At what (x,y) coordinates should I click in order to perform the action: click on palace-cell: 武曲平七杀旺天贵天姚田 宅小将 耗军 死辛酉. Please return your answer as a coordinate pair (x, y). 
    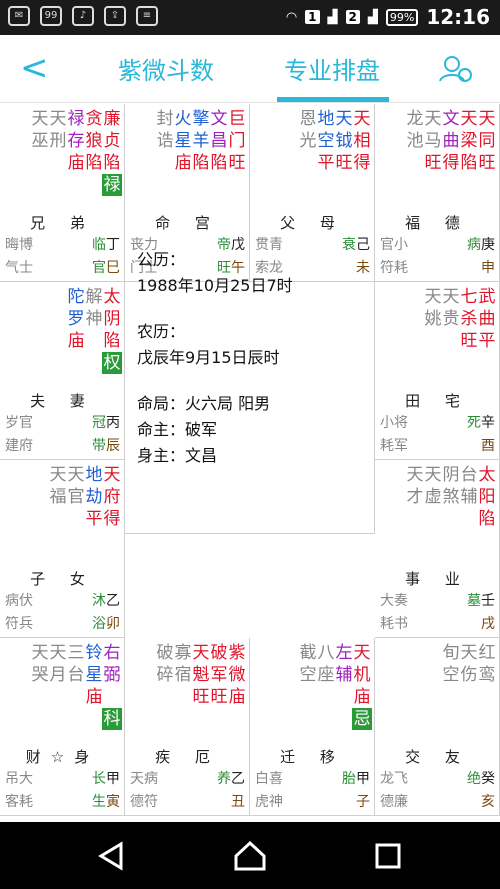
    Looking at the image, I should click on (437, 371).